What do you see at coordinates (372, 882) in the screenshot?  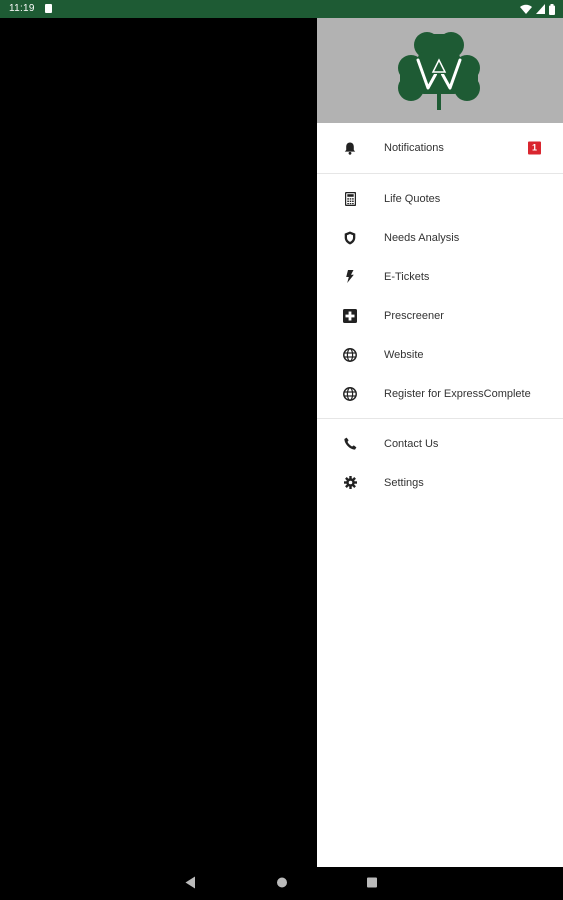 I see `recents-icon` at bounding box center [372, 882].